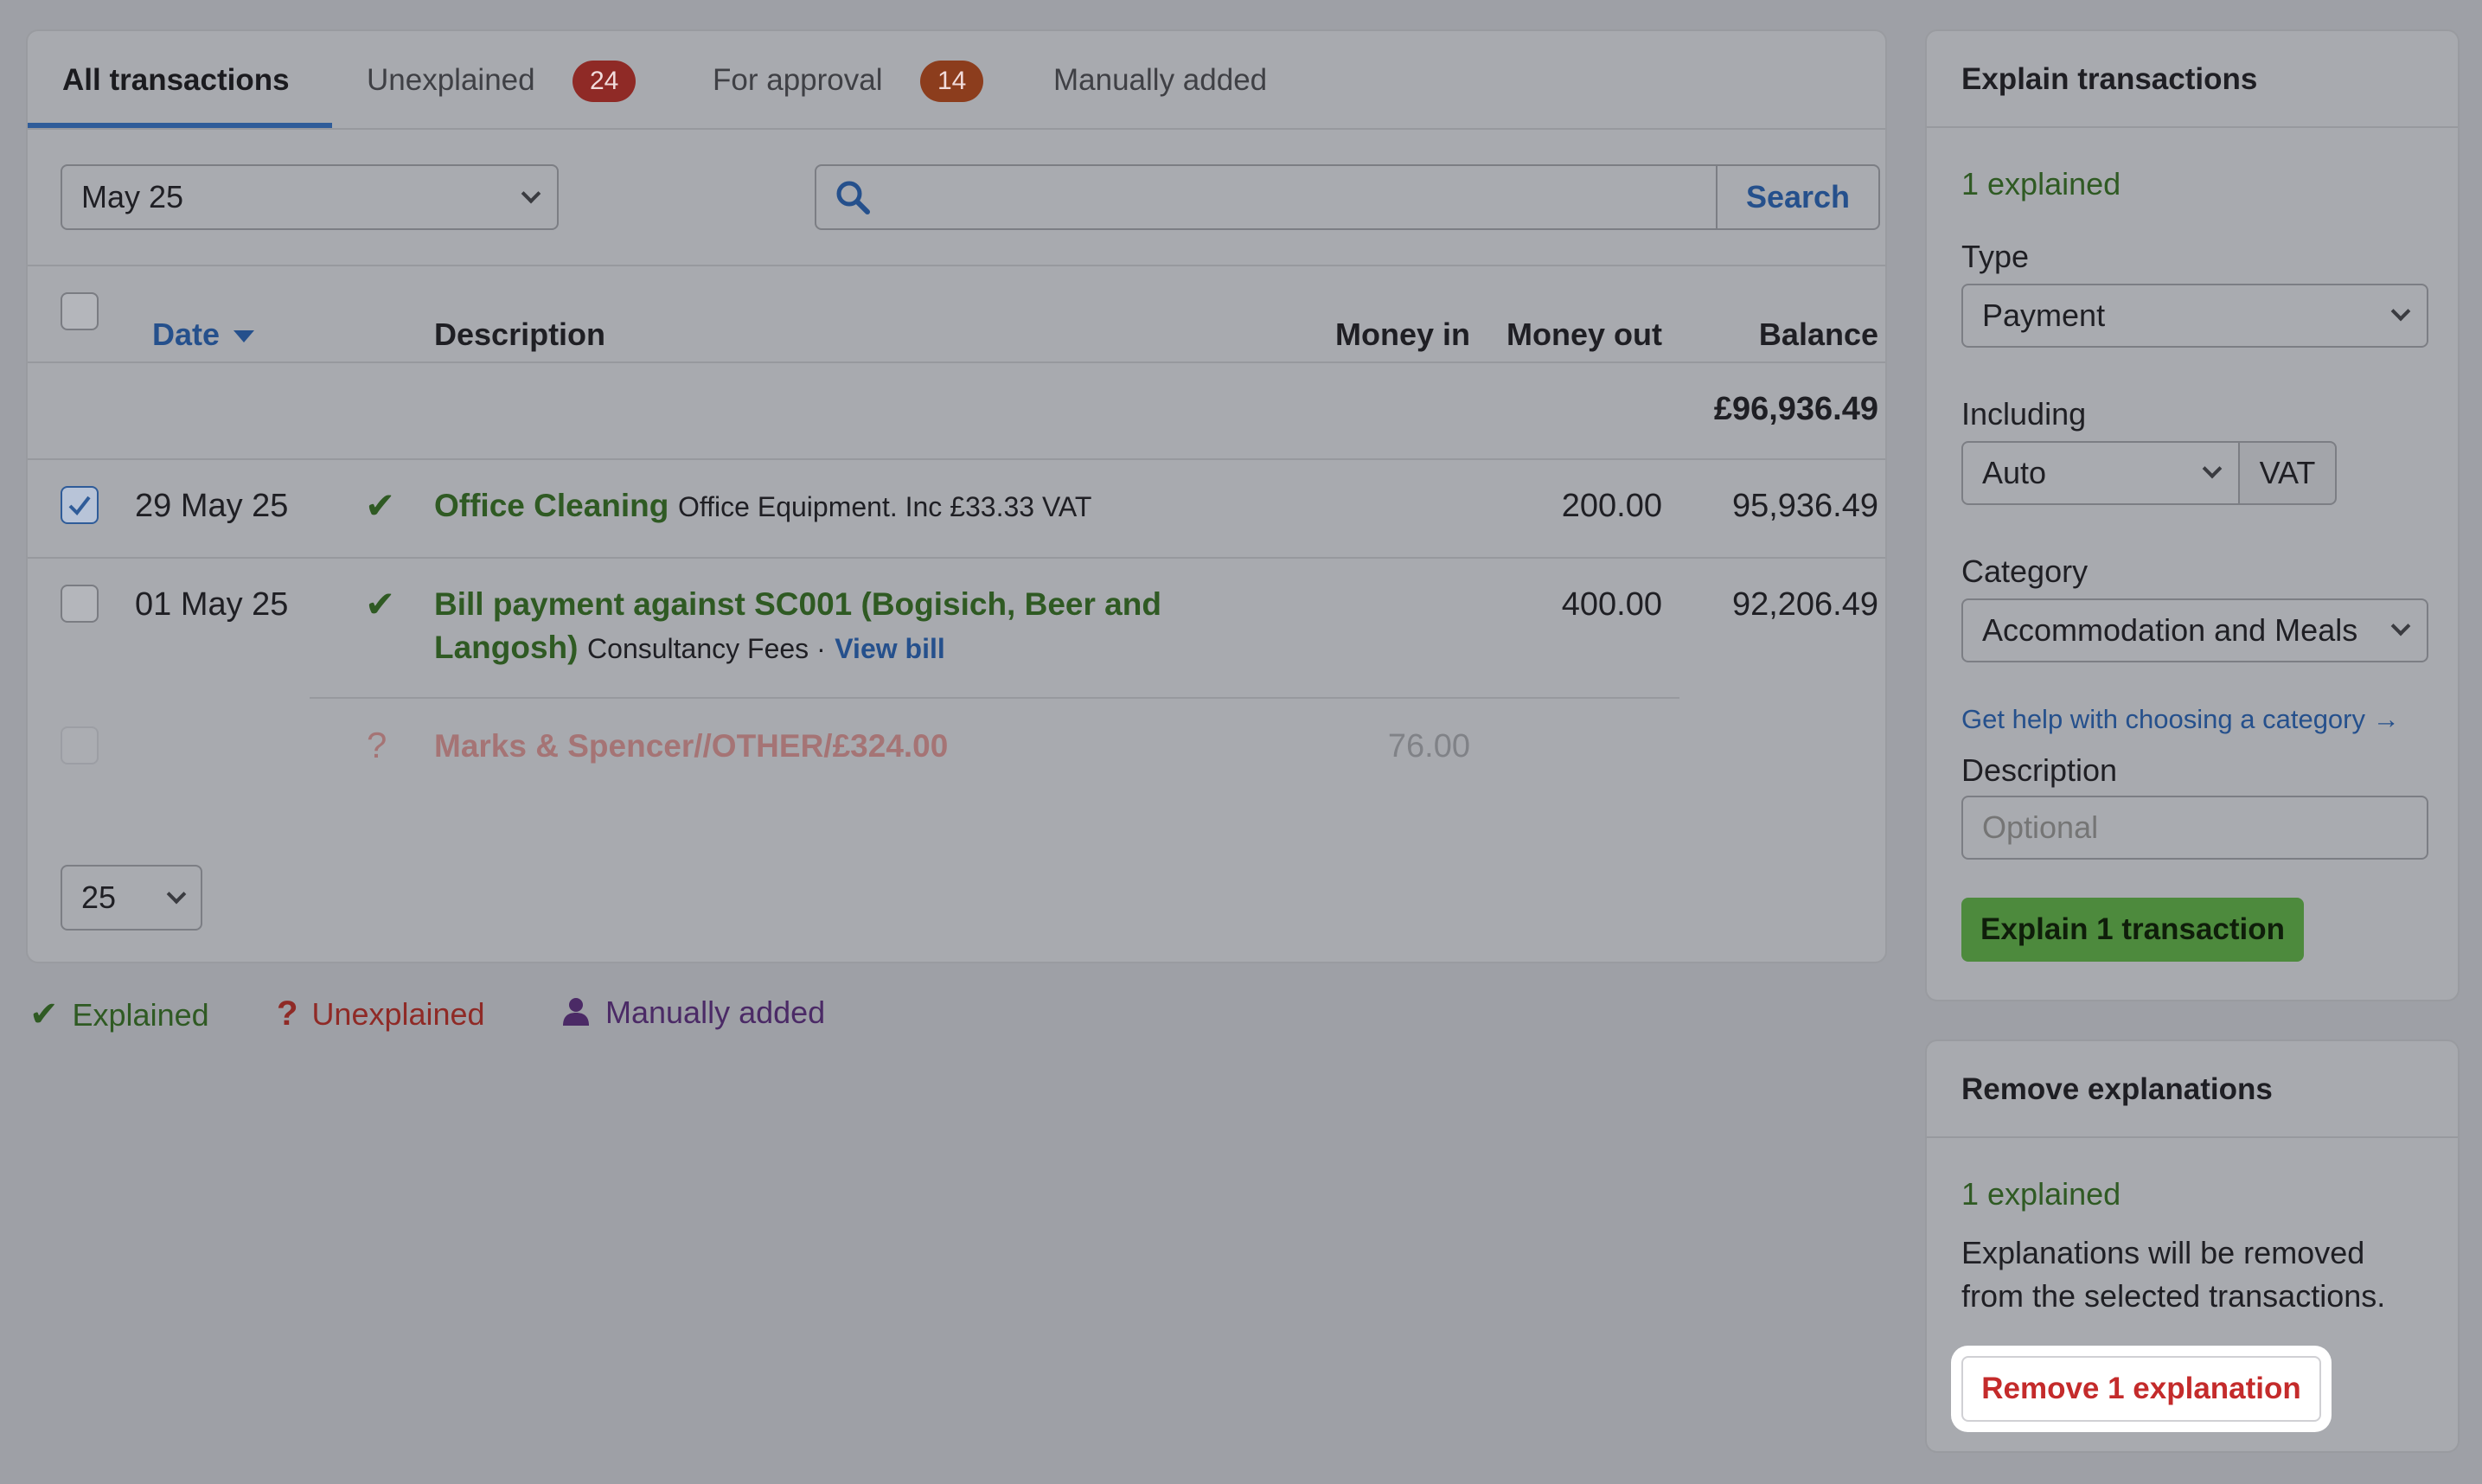 The width and height of the screenshot is (2482, 1484). Describe the element at coordinates (2173, 1296) in the screenshot. I see `remove-message-line2: from the selected transactions.` at that location.